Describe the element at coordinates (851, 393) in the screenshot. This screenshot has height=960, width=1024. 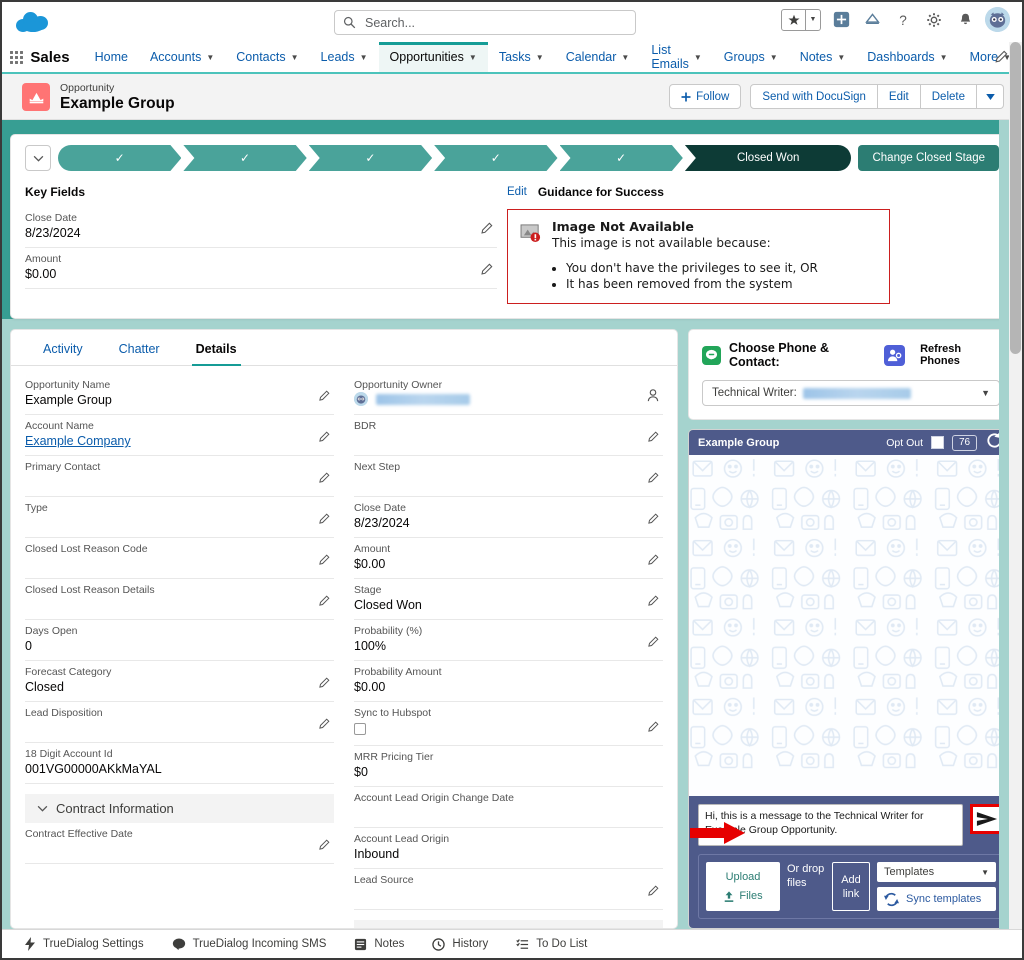
I see `contact-phone-select: Technical Writer: ▼` at that location.